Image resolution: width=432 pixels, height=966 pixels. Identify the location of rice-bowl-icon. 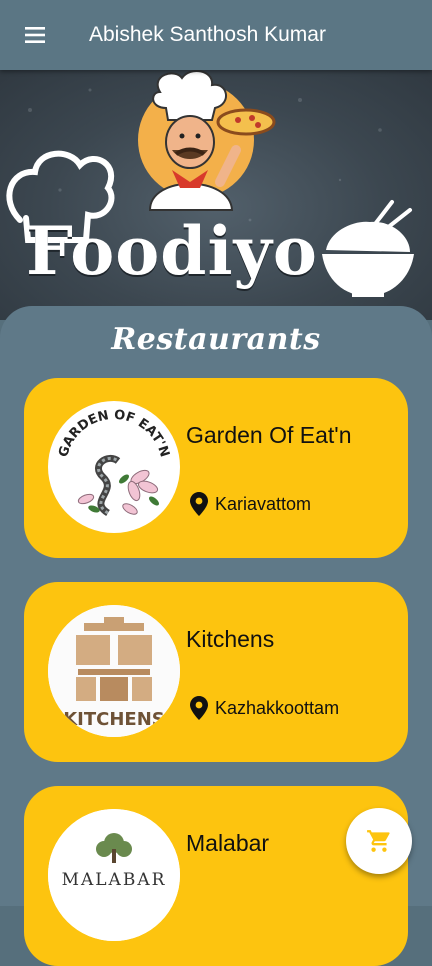
(368, 248).